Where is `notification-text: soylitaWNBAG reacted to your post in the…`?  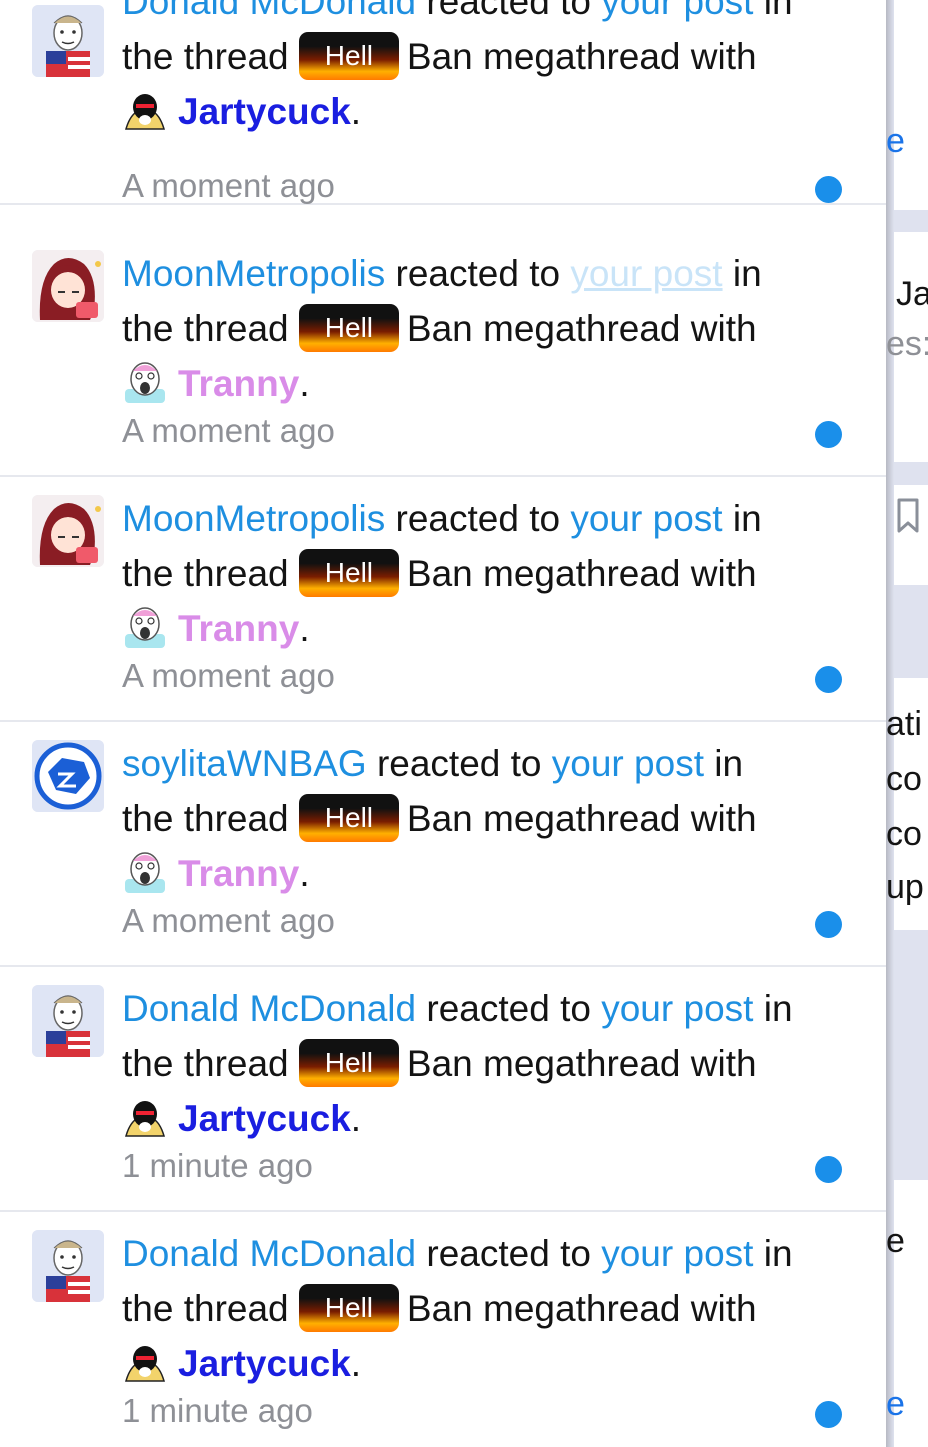 notification-text: soylitaWNBAG reacted to your post in the… is located at coordinates (487, 818).